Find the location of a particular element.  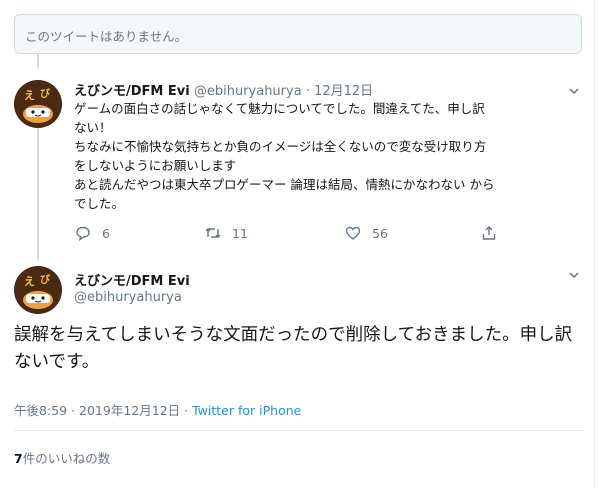

tweet-text-line: ちなみに不愉快な気持ちとか負のイメージは全くないので変な受け取り方 is located at coordinates (280, 146).